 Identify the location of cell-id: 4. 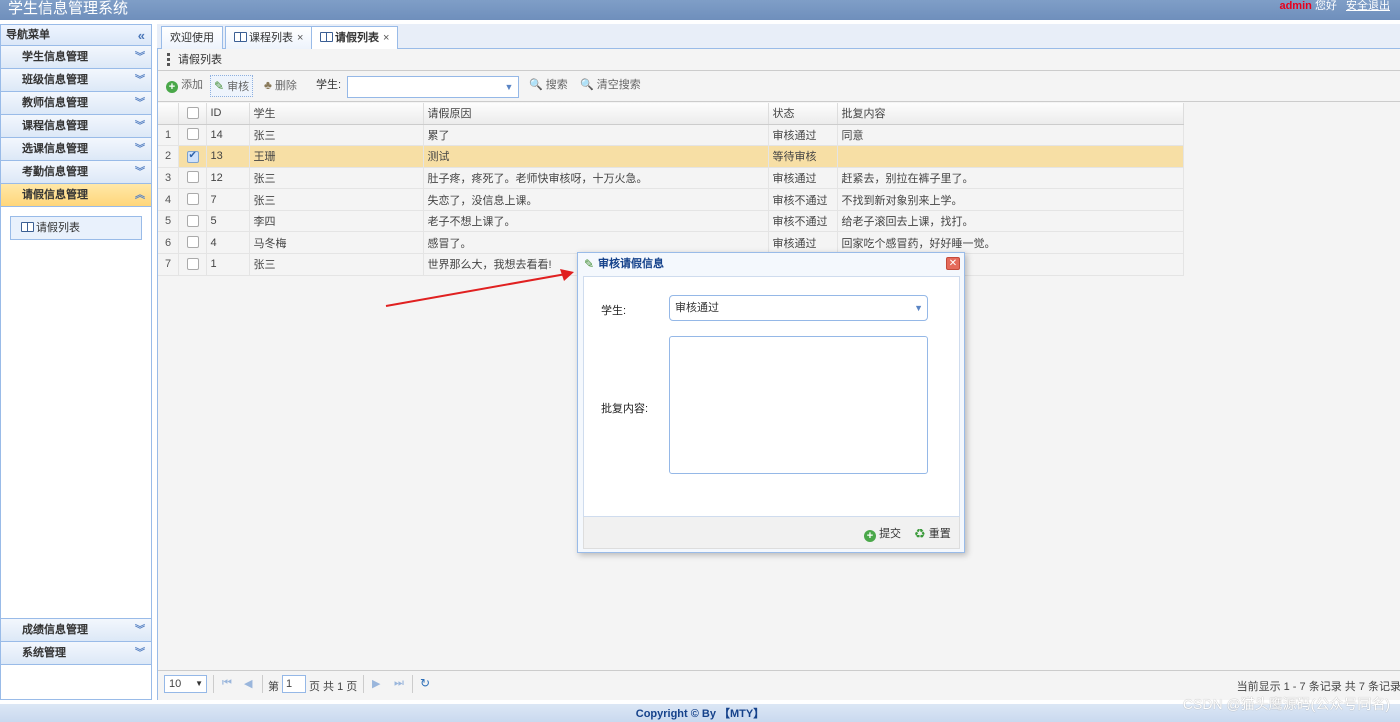
(228, 243).